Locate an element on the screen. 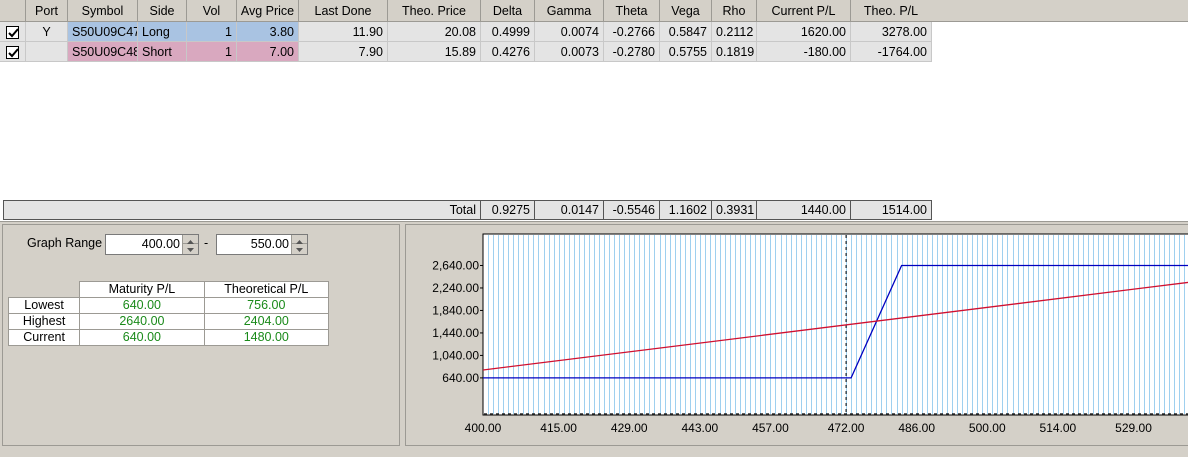  graph-range-to-spinner: 550.00 is located at coordinates (262, 244).